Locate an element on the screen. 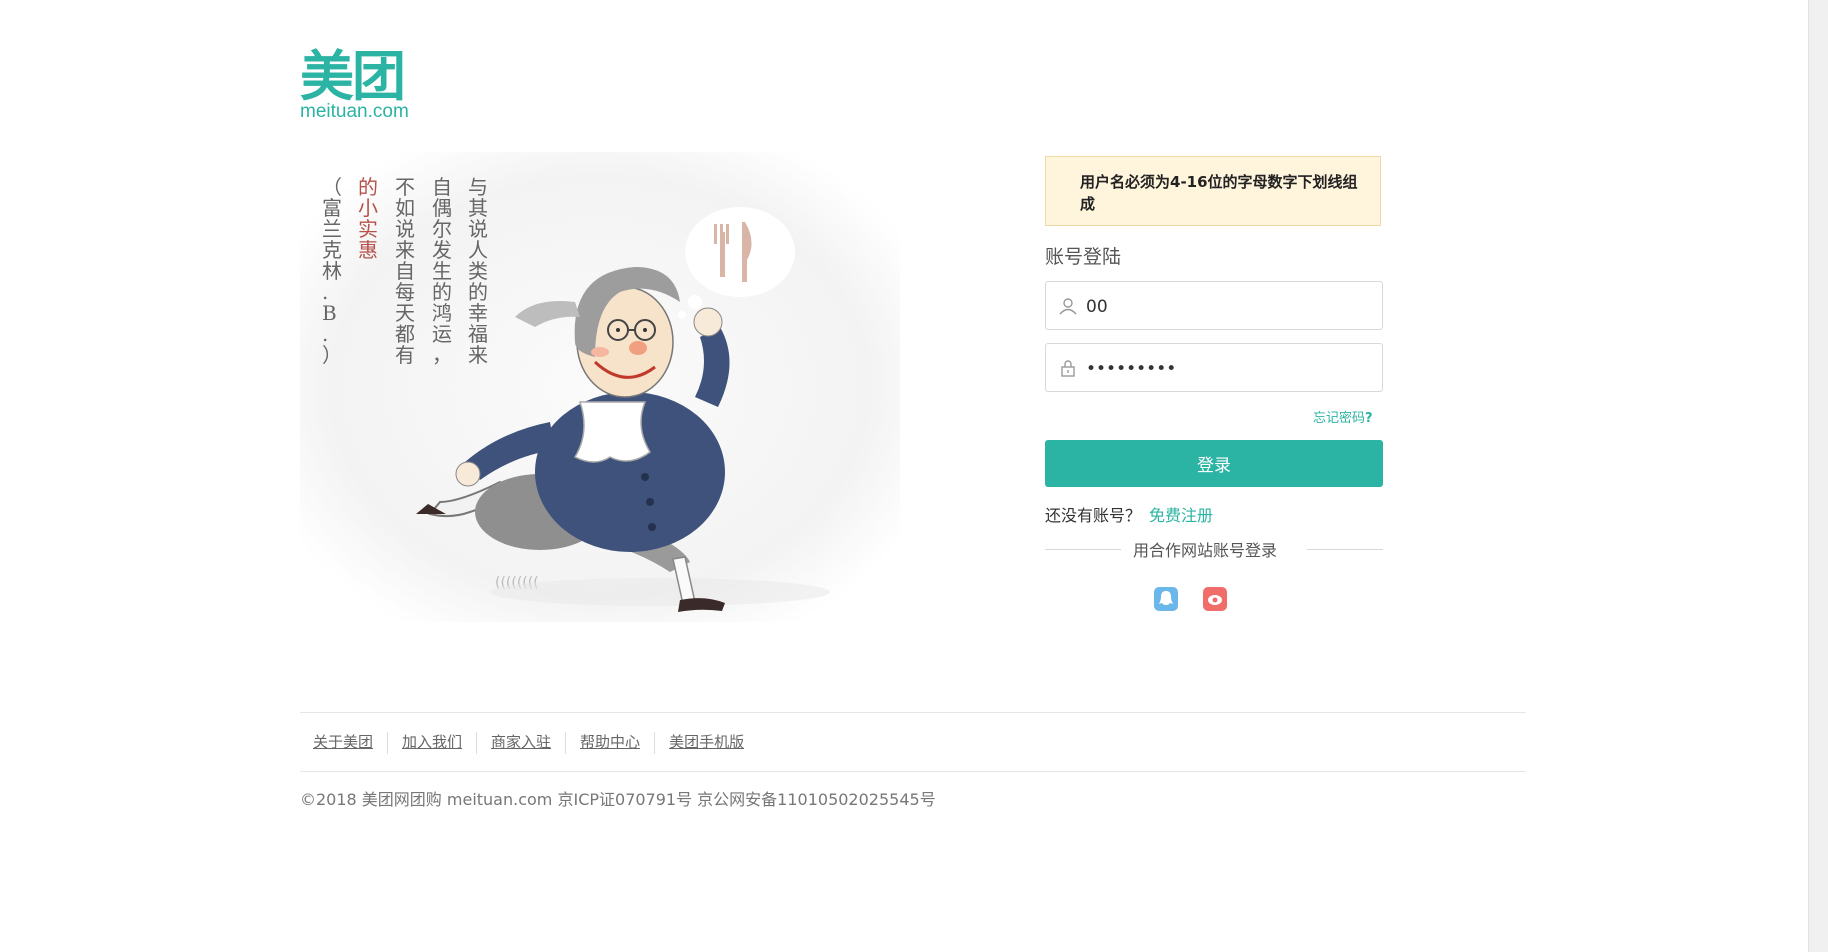  quote-col-2: 自偶尔发生的鸿运， is located at coordinates (442, 271).